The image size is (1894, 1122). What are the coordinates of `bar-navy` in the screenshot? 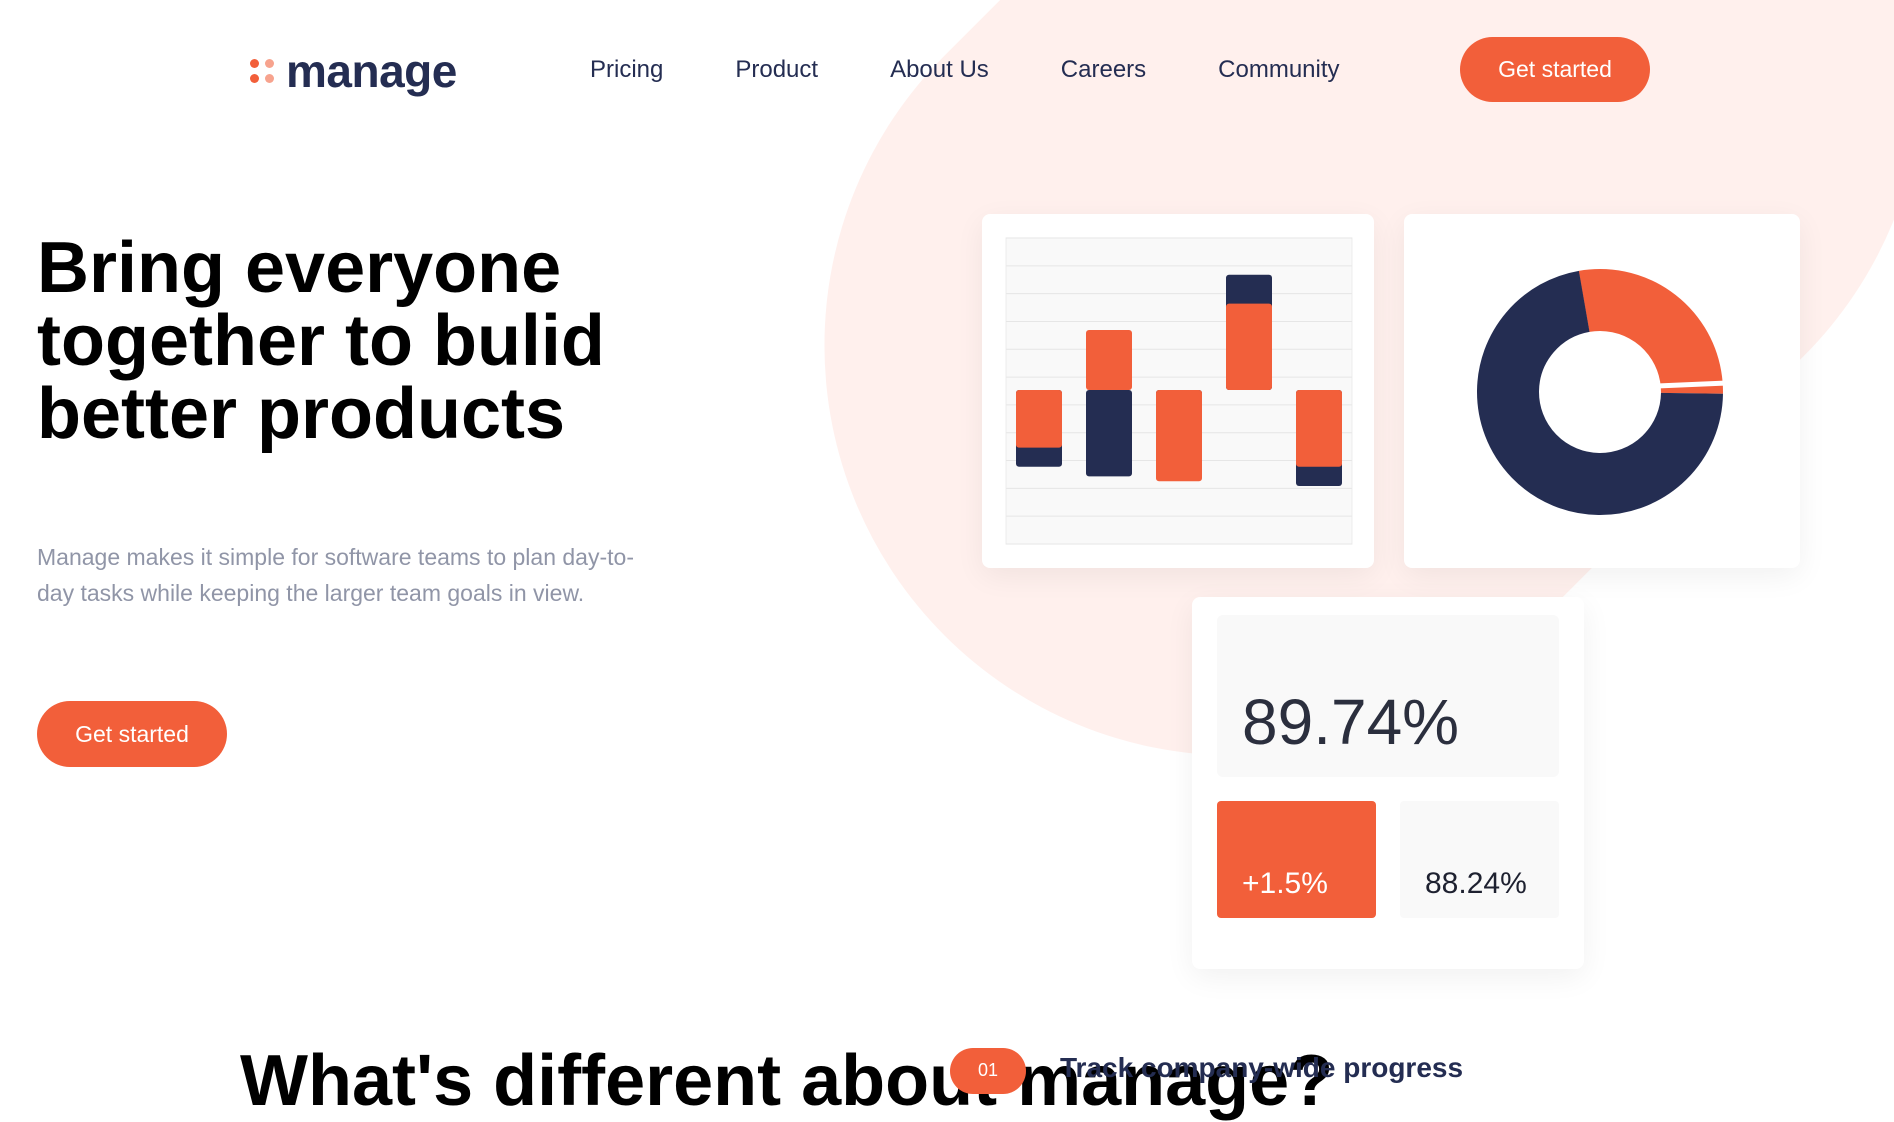 It's located at (1109, 433).